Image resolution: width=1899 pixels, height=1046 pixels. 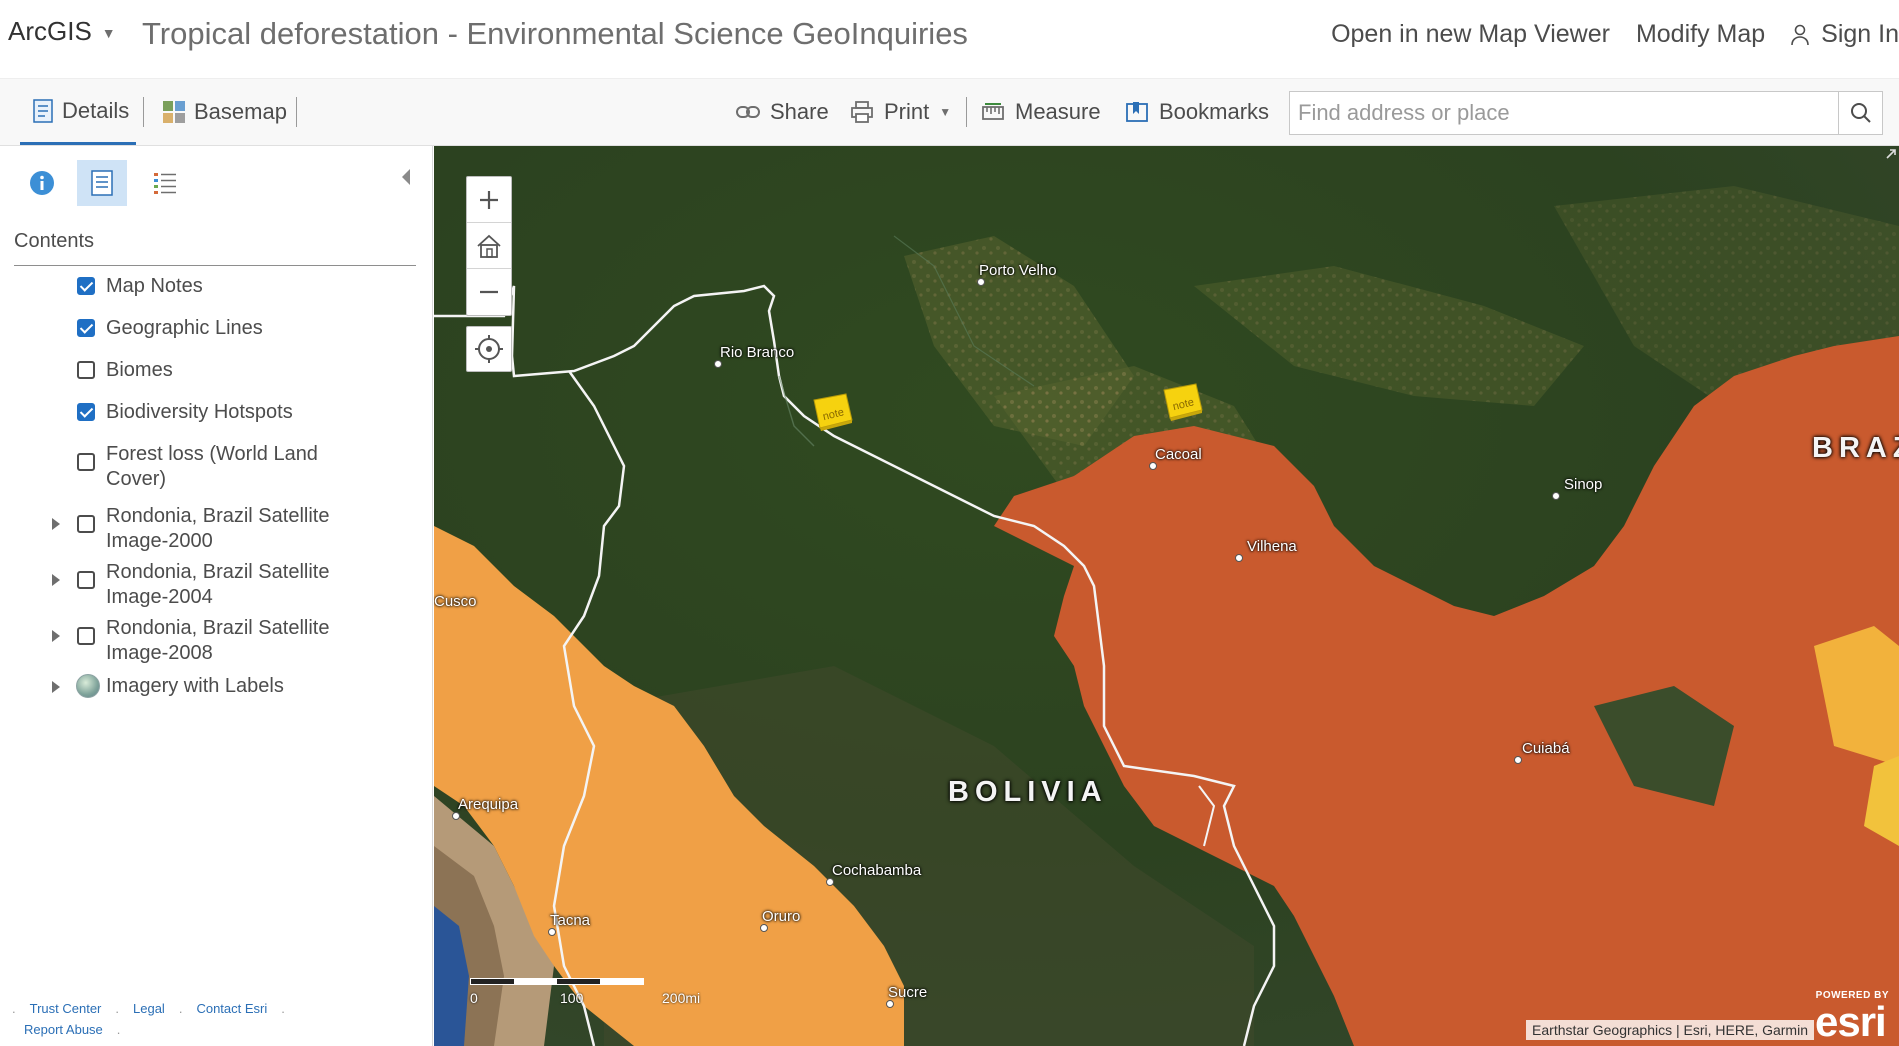 I want to click on share-button: Share, so click(x=782, y=112).